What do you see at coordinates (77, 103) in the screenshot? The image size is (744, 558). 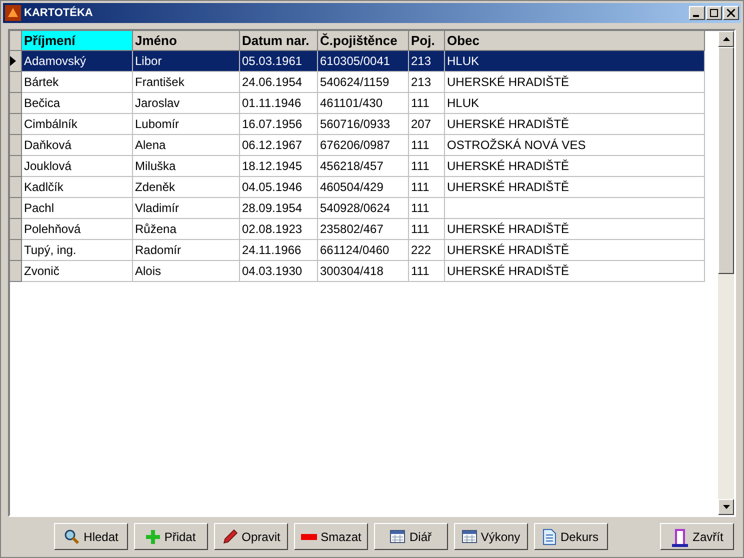 I see `table-cell: Bečica` at bounding box center [77, 103].